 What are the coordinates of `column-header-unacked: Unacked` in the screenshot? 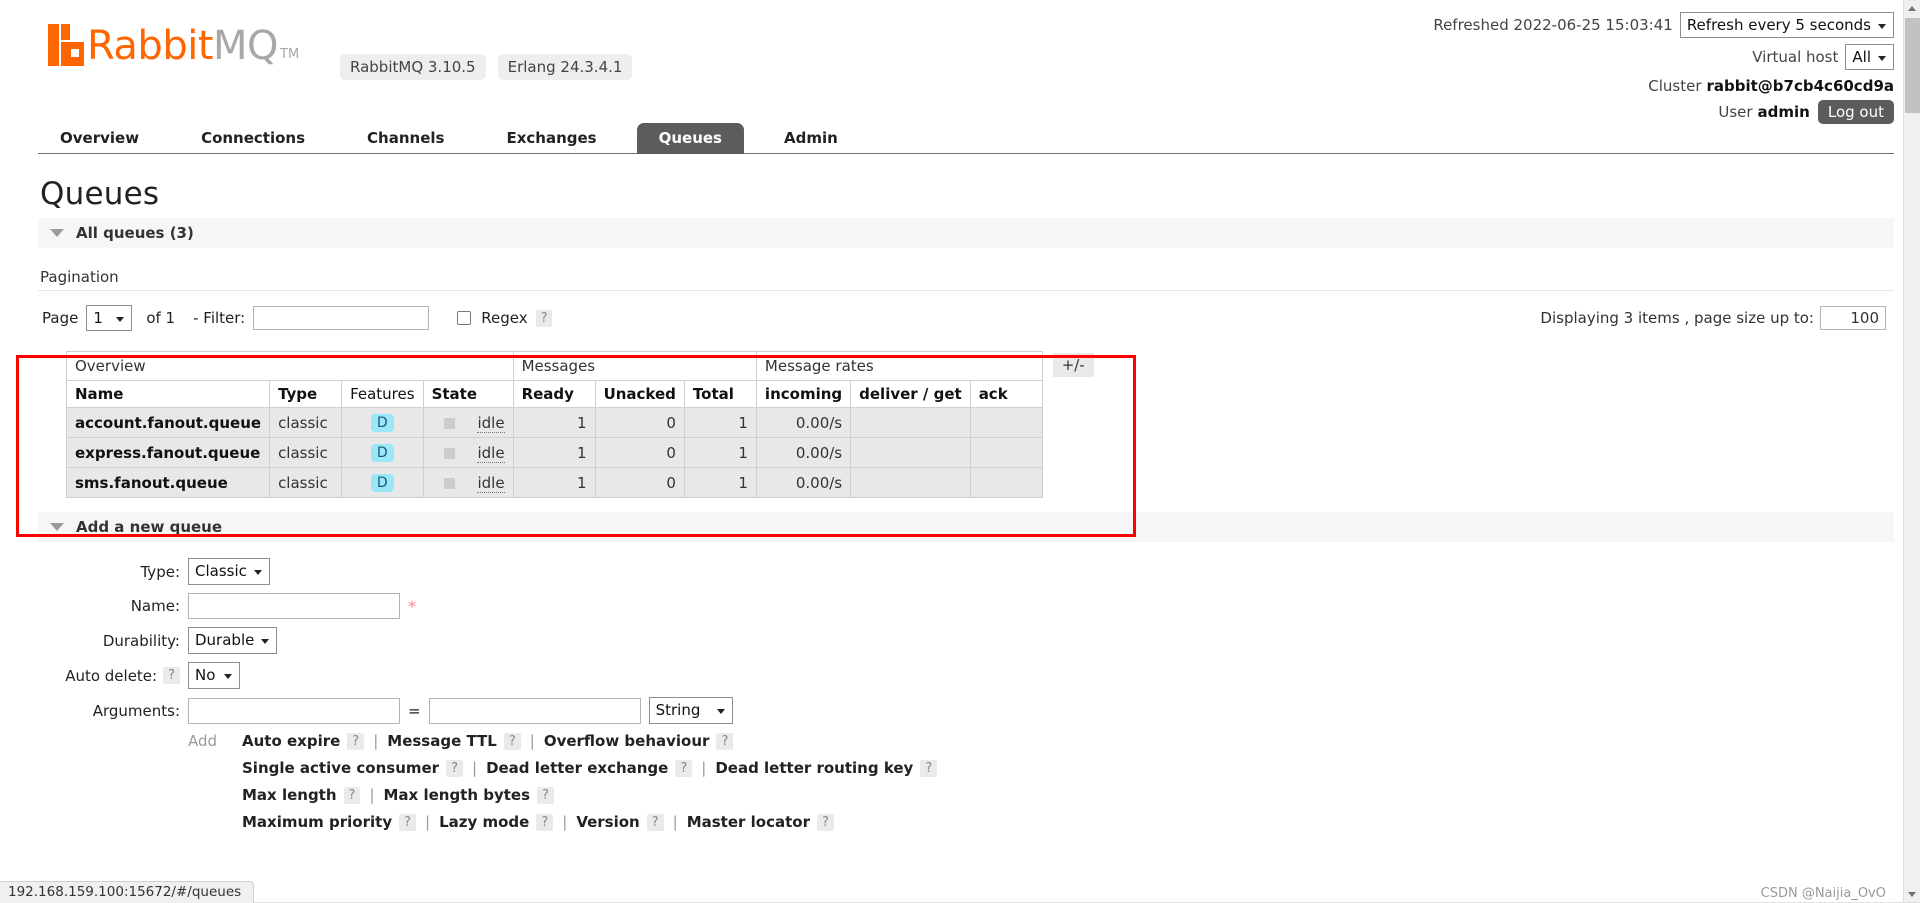 It's located at (639, 394).